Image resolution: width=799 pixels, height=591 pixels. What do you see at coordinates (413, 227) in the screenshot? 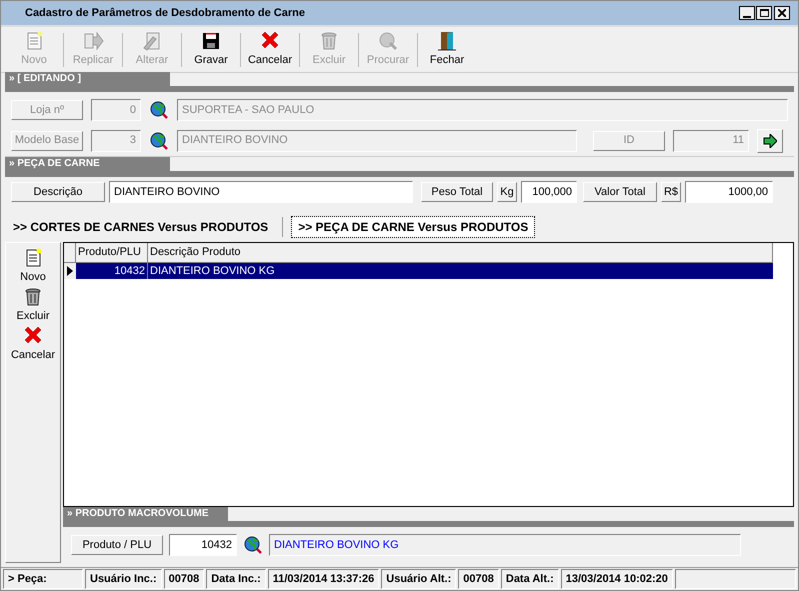
I see `tab: >> PEÇA DE CARNE Versus PRODUTOS` at bounding box center [413, 227].